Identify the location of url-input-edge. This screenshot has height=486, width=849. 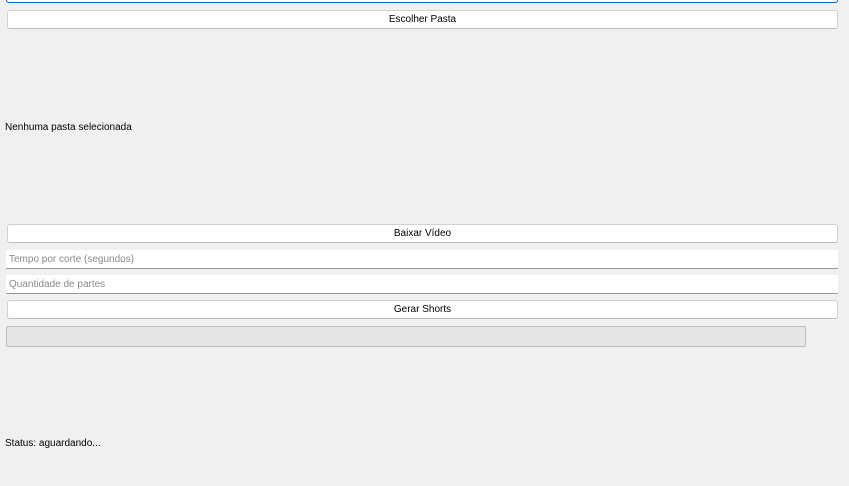
(422, 1).